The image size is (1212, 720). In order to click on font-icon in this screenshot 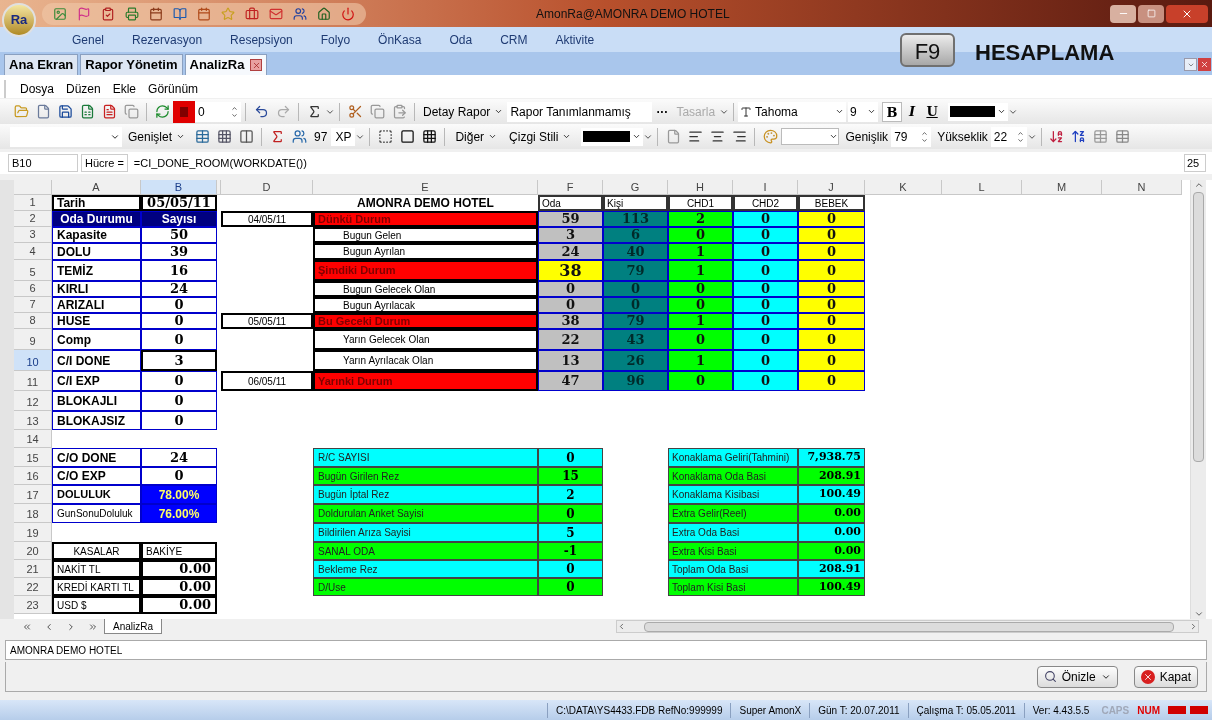, I will do `click(746, 111)`.